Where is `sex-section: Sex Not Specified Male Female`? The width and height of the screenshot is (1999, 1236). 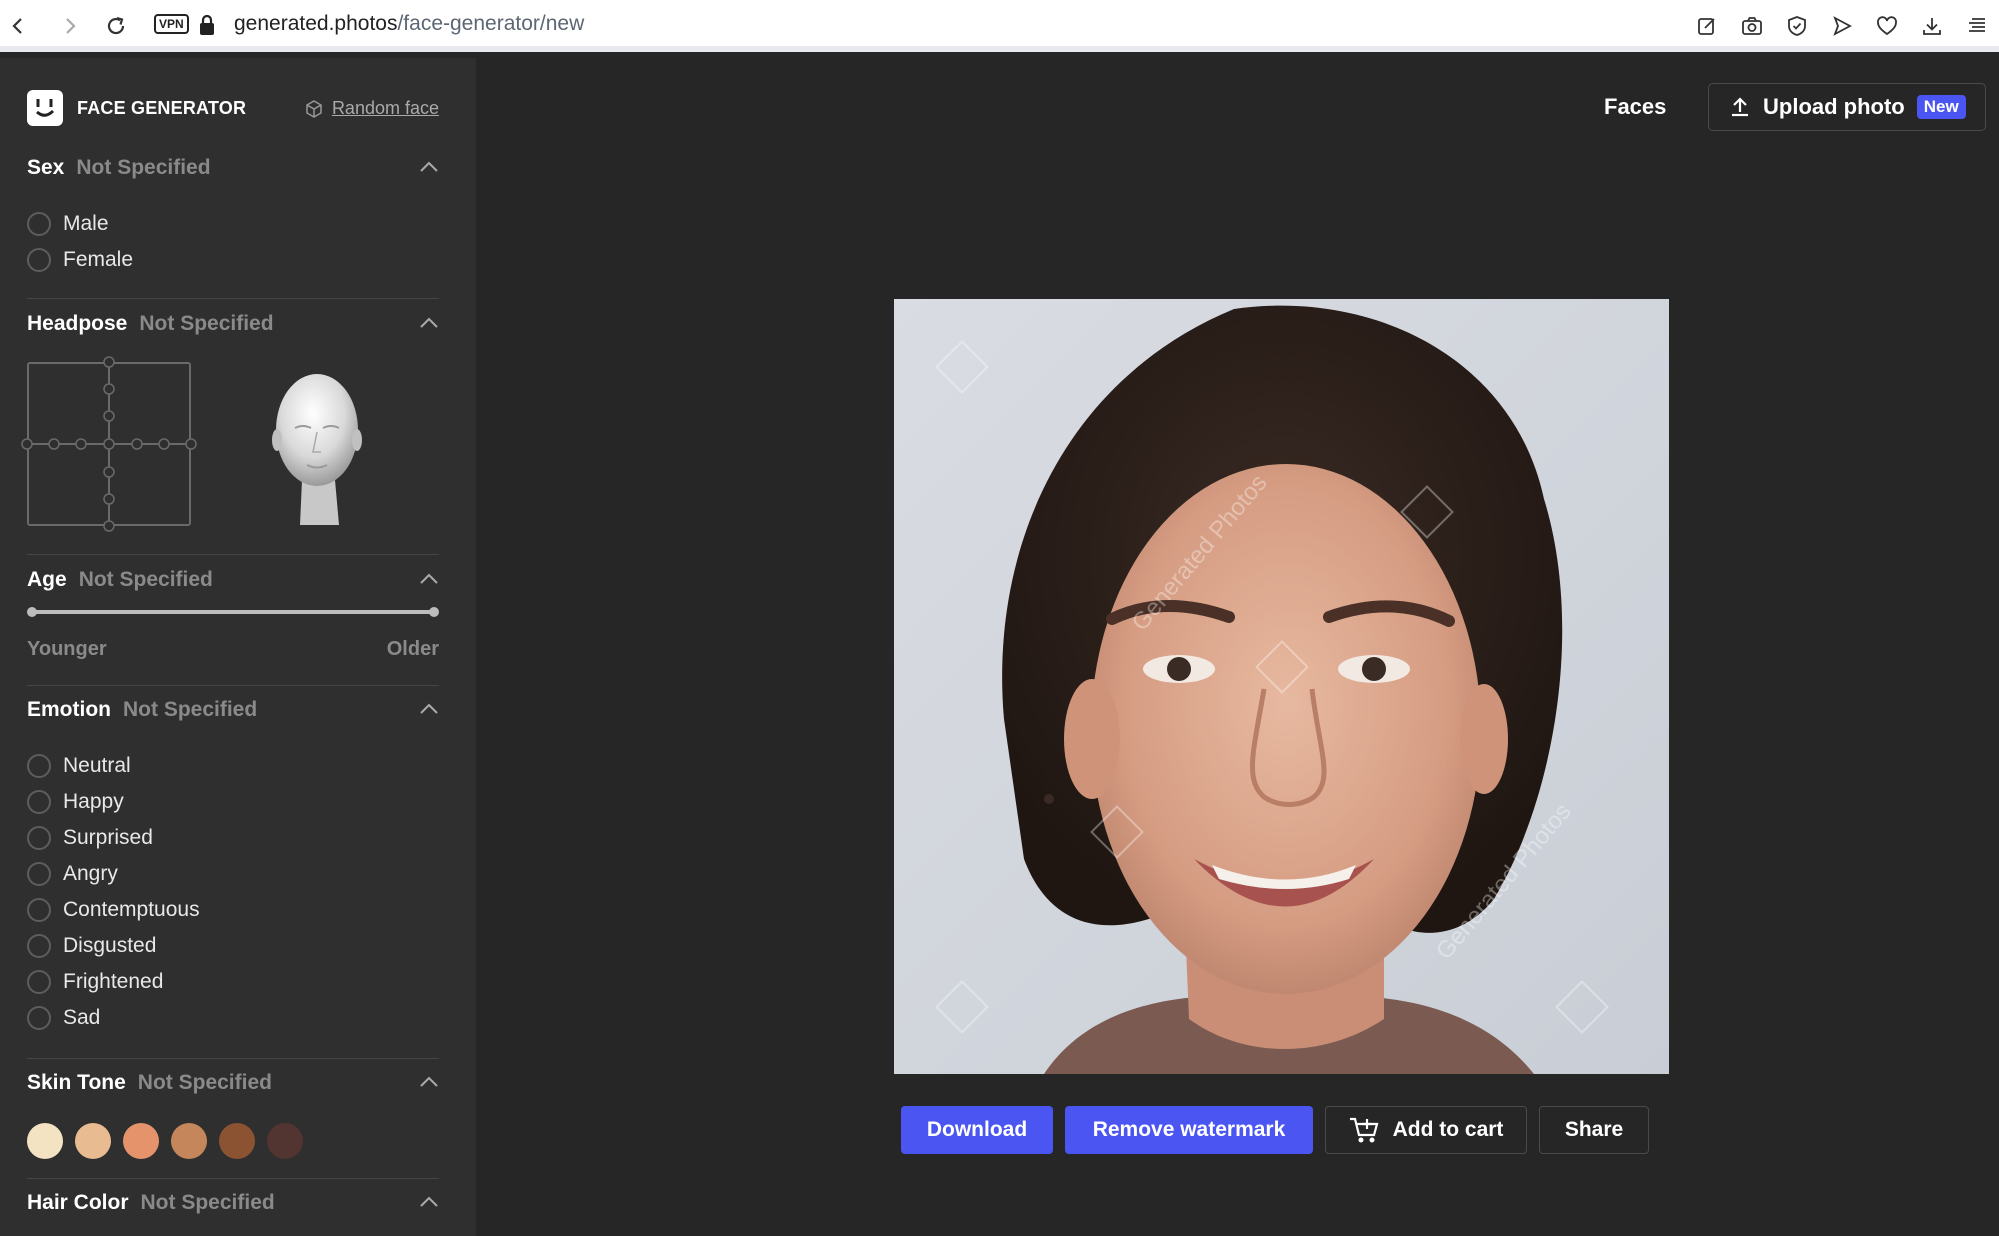 sex-section: Sex Not Specified Male Female is located at coordinates (233, 217).